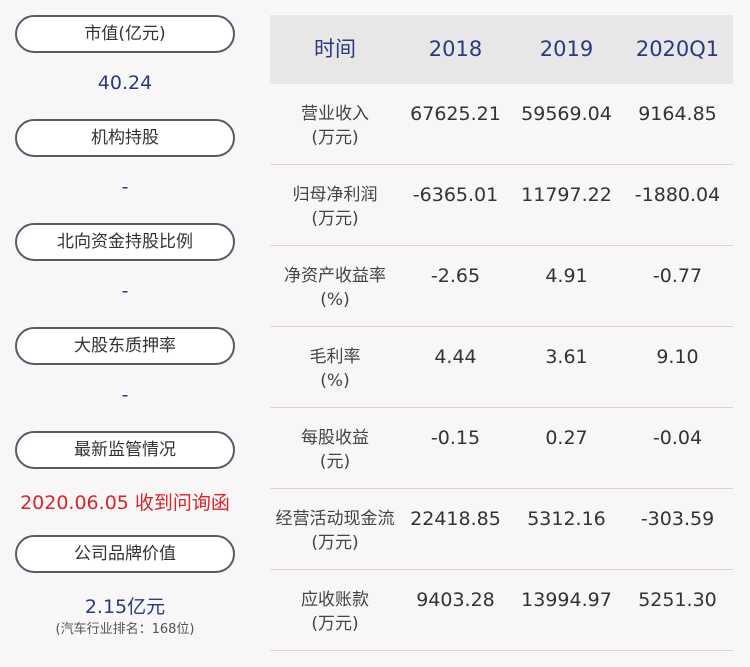  Describe the element at coordinates (566, 600) in the screenshot. I see `cell-2019: 13994.97` at that location.